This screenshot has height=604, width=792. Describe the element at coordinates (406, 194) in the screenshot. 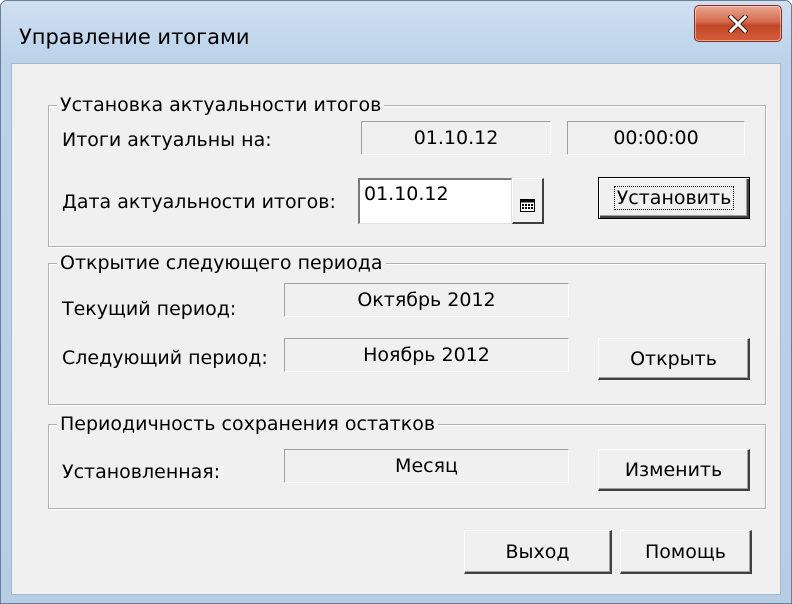

I see `actuality-date-input-value: 01.10.12` at that location.